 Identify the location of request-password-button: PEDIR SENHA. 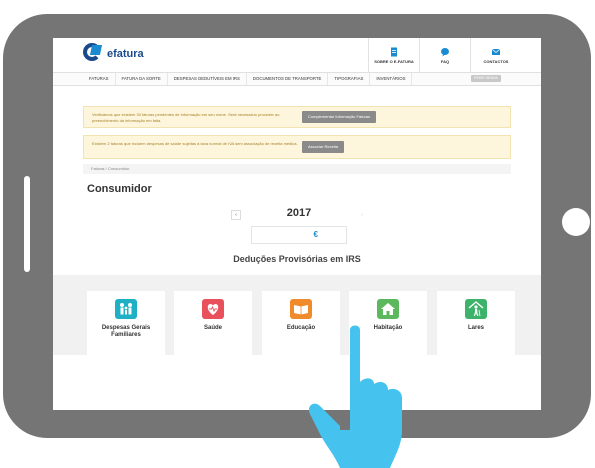
(486, 78).